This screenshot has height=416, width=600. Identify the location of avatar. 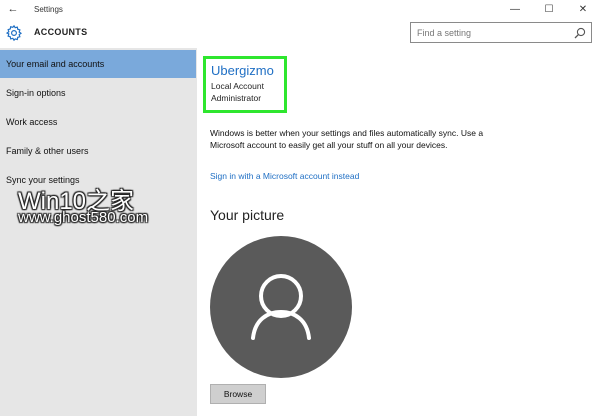
(281, 307).